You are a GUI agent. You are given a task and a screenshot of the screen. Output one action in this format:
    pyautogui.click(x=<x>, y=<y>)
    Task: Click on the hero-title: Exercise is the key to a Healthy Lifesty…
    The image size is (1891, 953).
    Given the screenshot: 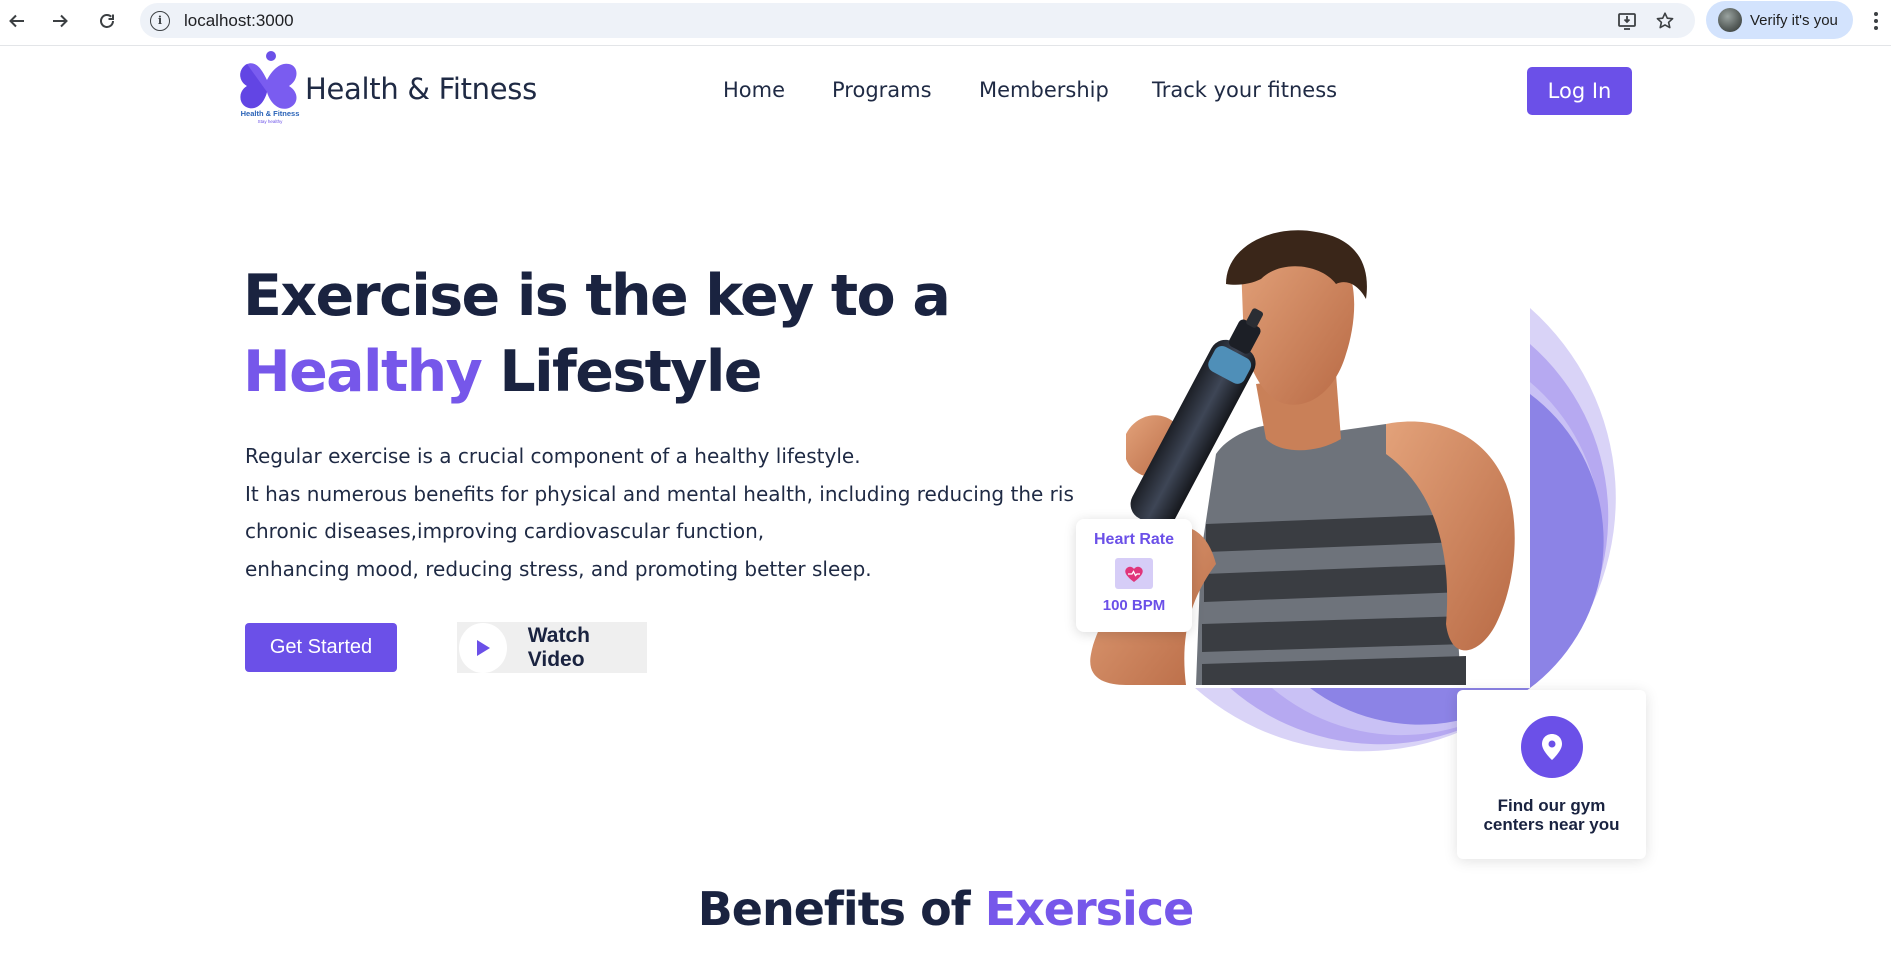 What is the action you would take?
    pyautogui.click(x=597, y=334)
    